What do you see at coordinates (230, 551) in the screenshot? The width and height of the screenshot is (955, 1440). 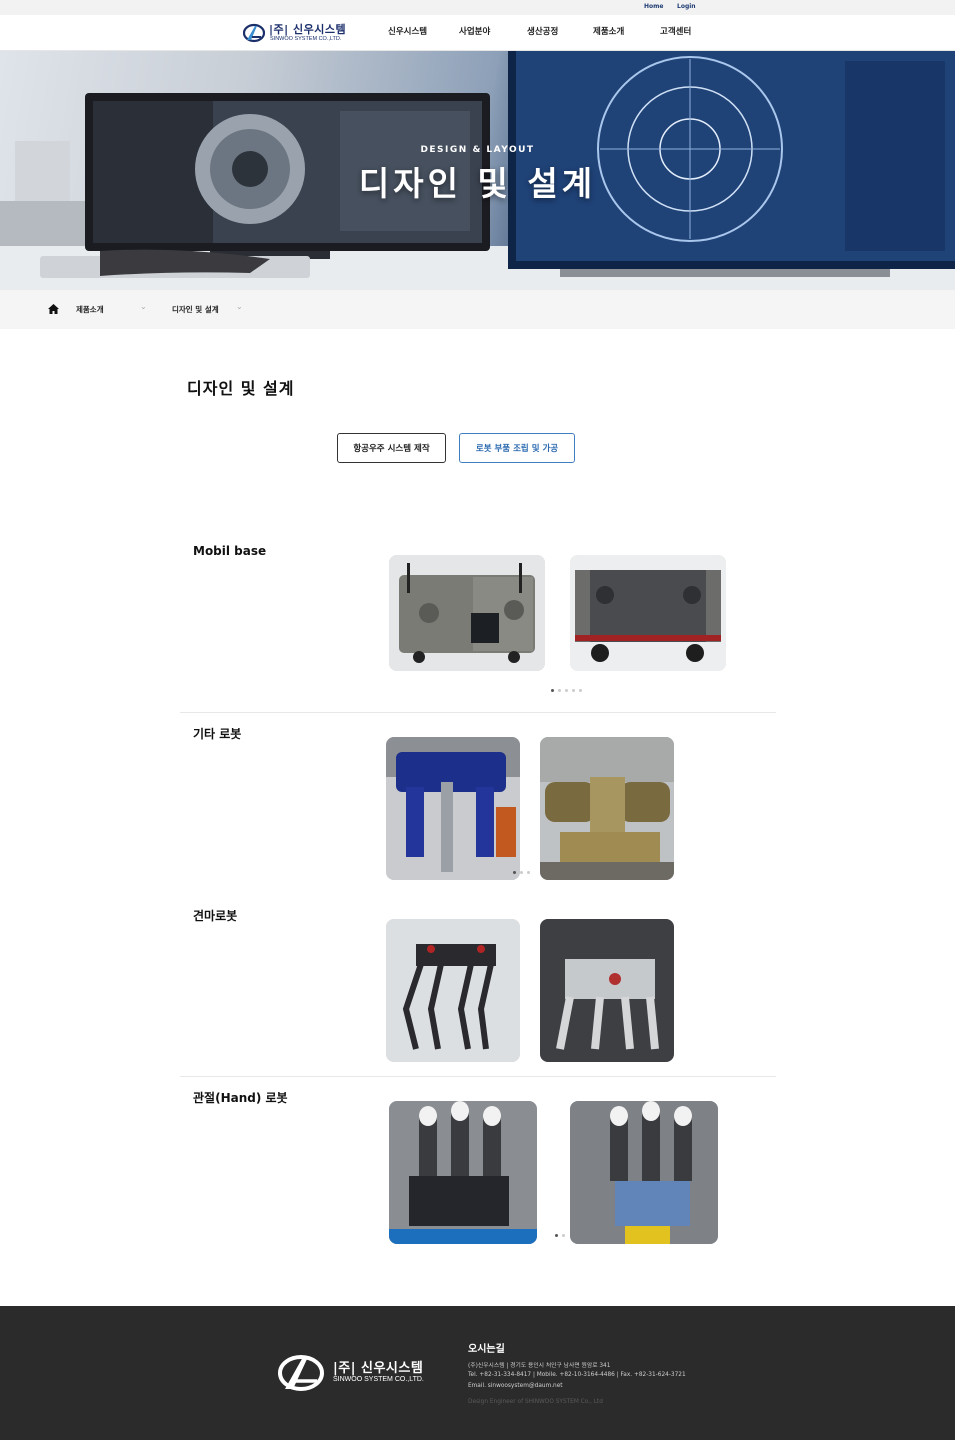 I see `section-title: Mobil base` at bounding box center [230, 551].